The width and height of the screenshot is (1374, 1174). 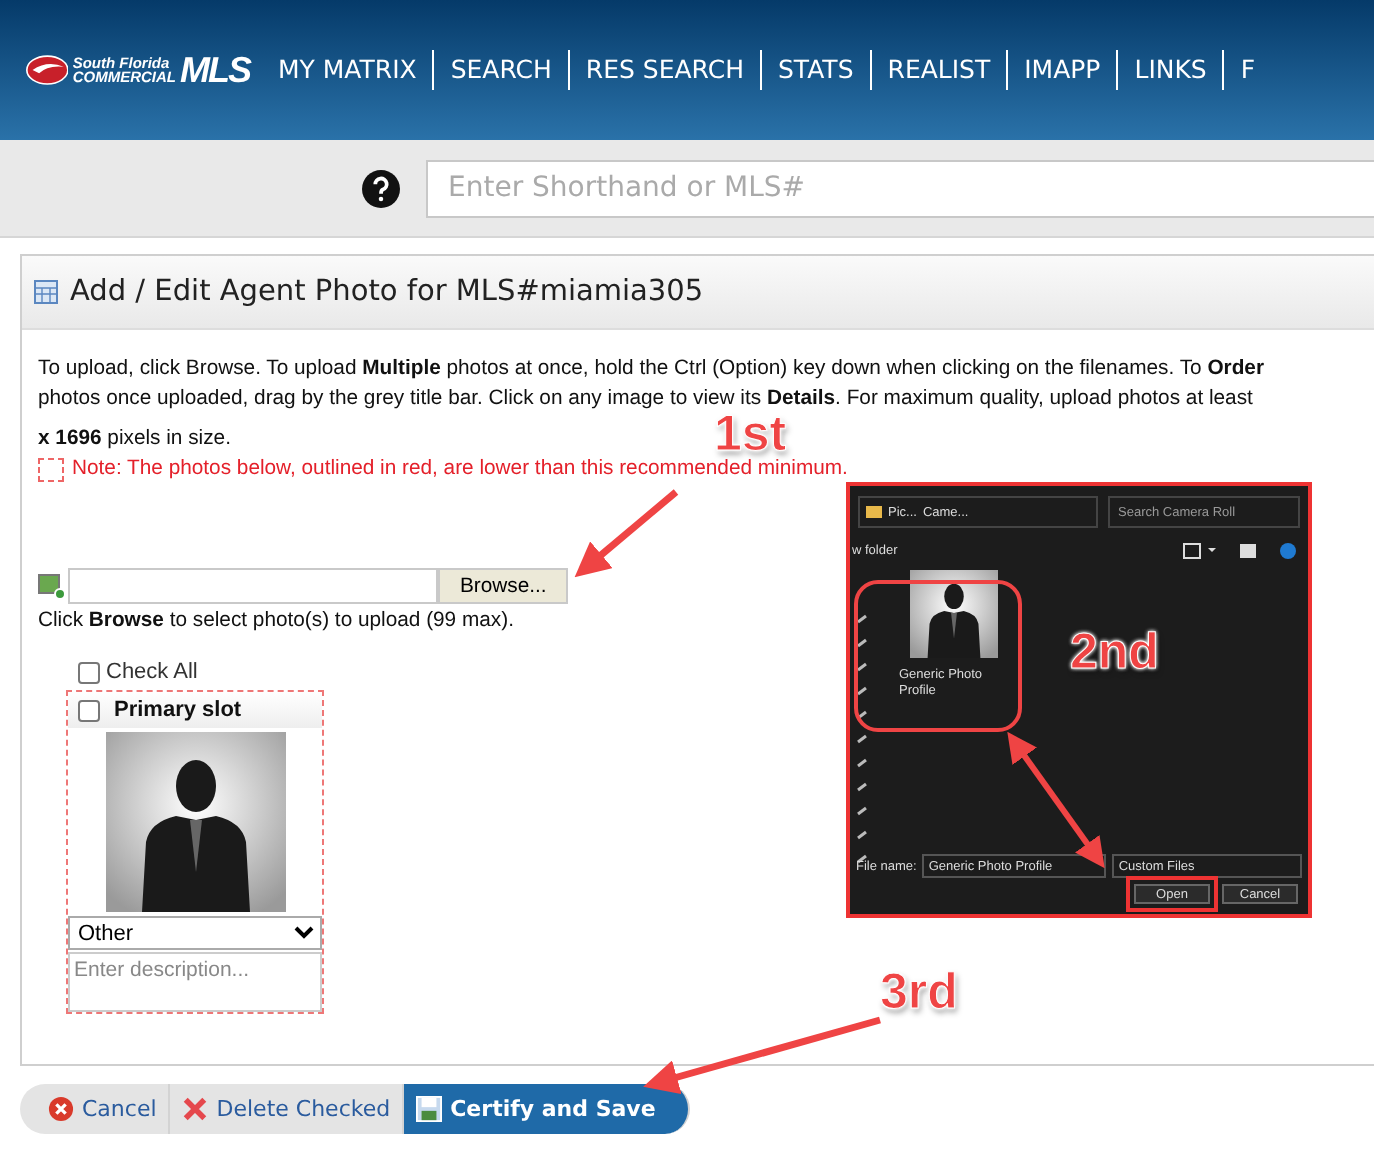 What do you see at coordinates (52, 586) in the screenshot?
I see `image-add-icon` at bounding box center [52, 586].